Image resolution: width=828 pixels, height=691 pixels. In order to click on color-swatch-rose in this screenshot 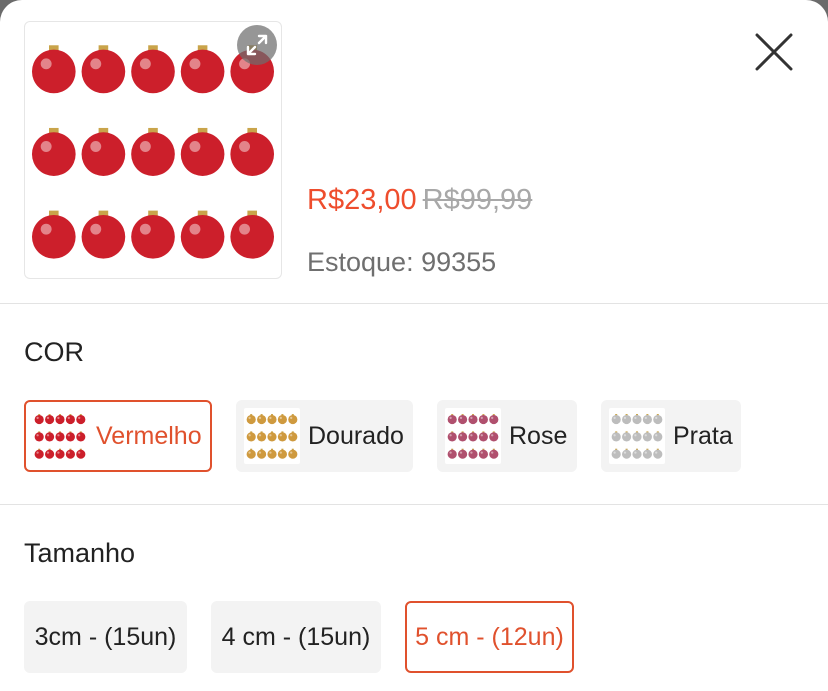, I will do `click(473, 436)`.